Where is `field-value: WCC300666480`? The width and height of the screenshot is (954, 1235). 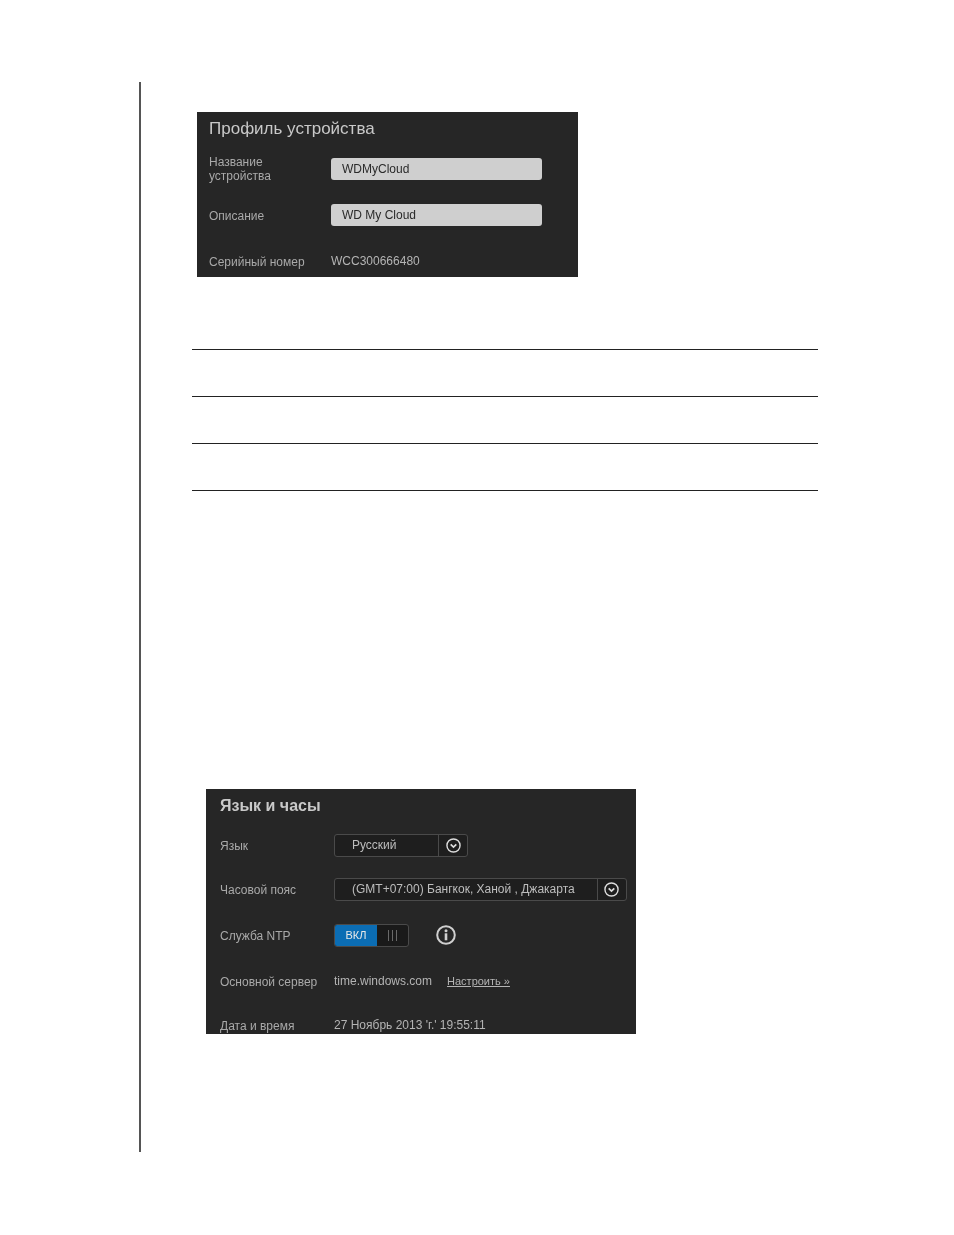 field-value: WCC300666480 is located at coordinates (375, 261).